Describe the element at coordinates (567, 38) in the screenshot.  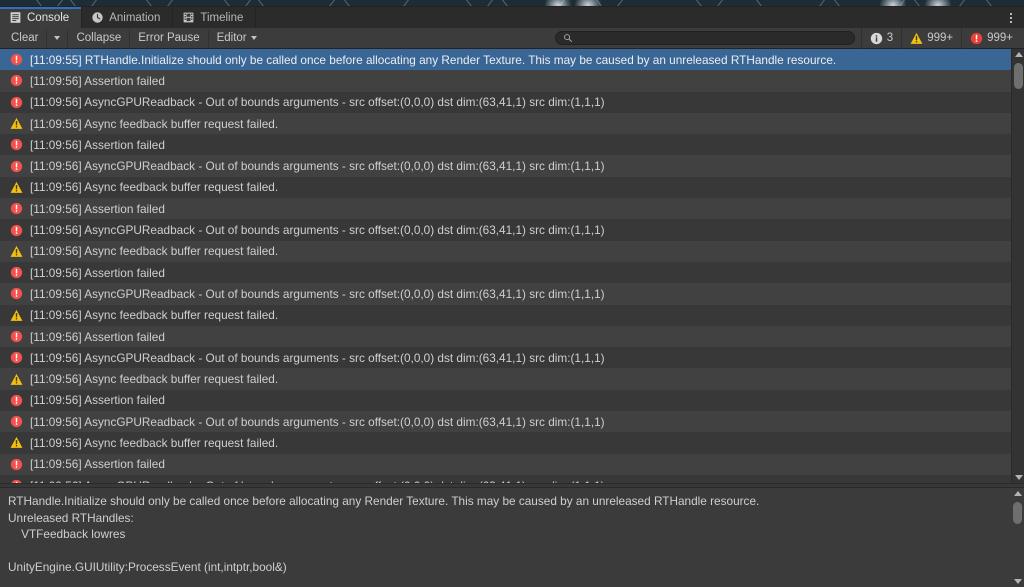
I see `search-icon` at that location.